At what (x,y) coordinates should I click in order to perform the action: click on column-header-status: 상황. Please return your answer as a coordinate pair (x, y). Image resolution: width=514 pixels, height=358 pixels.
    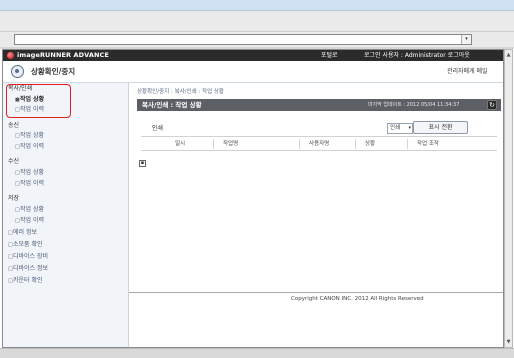
    Looking at the image, I should click on (370, 144).